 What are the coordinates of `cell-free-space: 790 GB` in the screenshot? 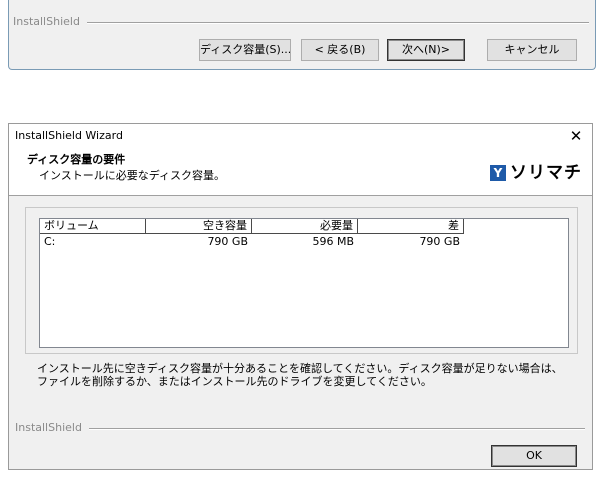 It's located at (227, 241).